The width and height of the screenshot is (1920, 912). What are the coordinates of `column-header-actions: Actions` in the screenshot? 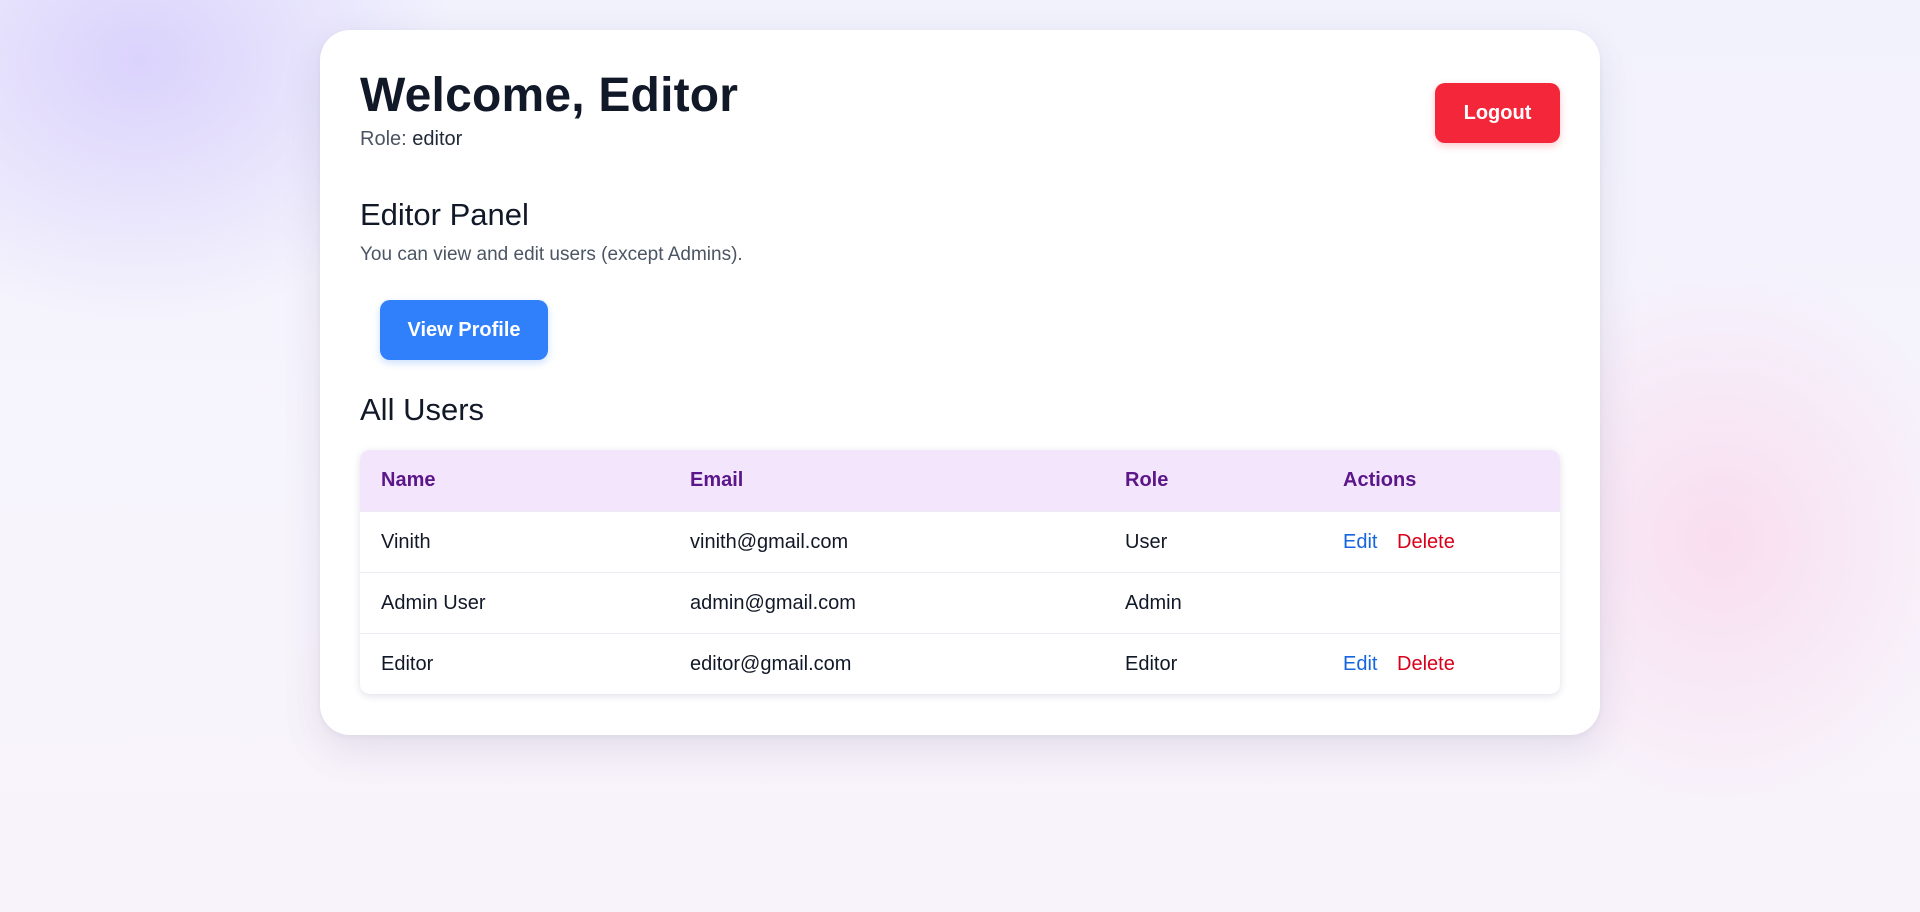 It's located at (1441, 481).